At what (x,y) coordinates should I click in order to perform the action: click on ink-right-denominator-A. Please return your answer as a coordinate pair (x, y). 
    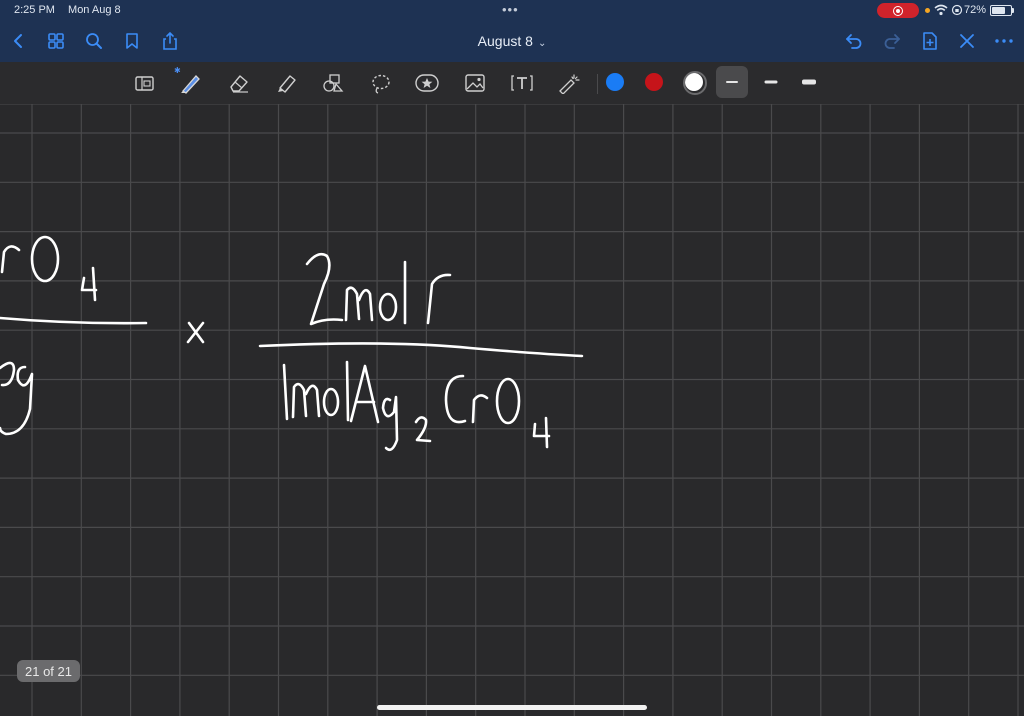
    Looking at the image, I should click on (364, 394).